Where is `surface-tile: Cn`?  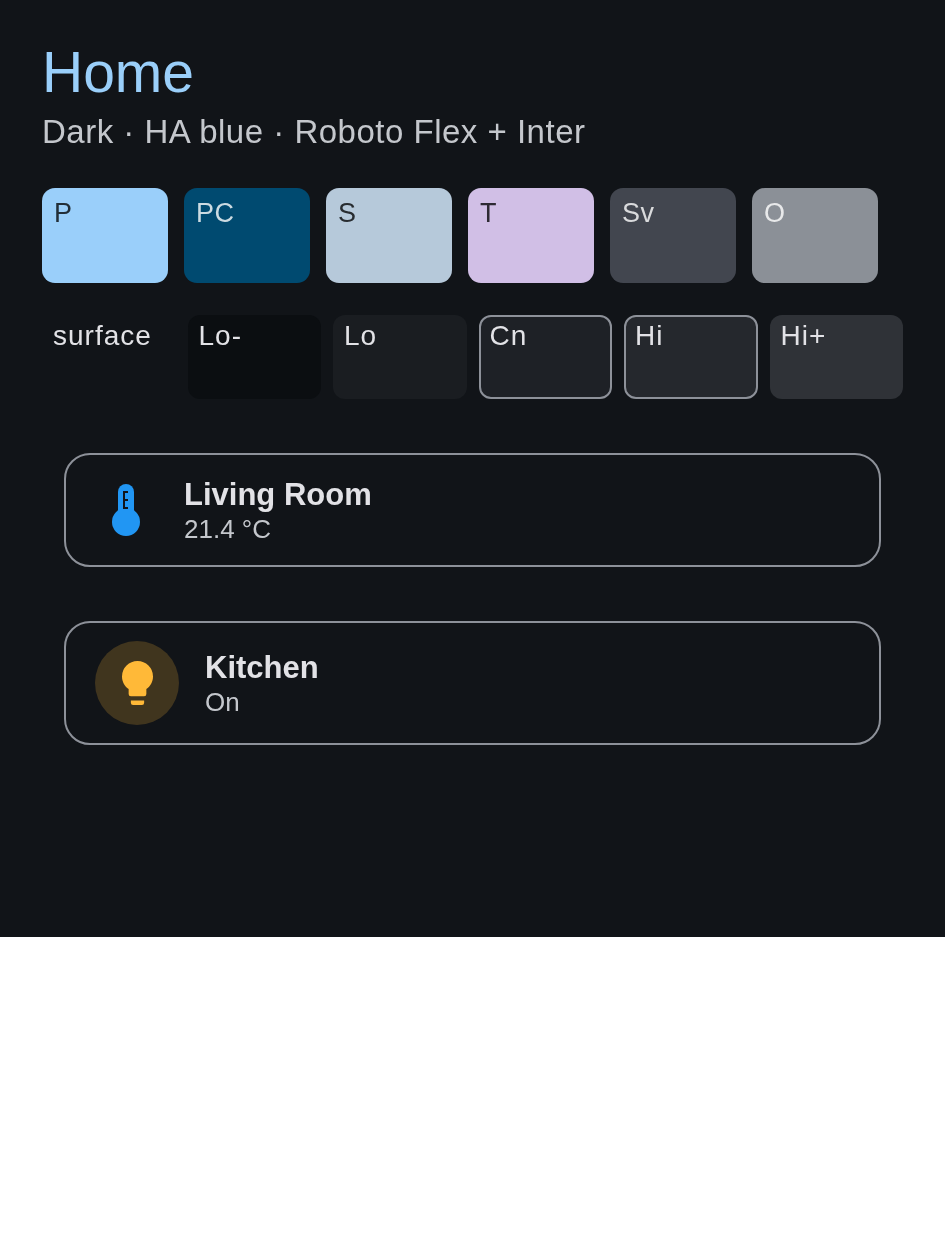
surface-tile: Cn is located at coordinates (545, 357).